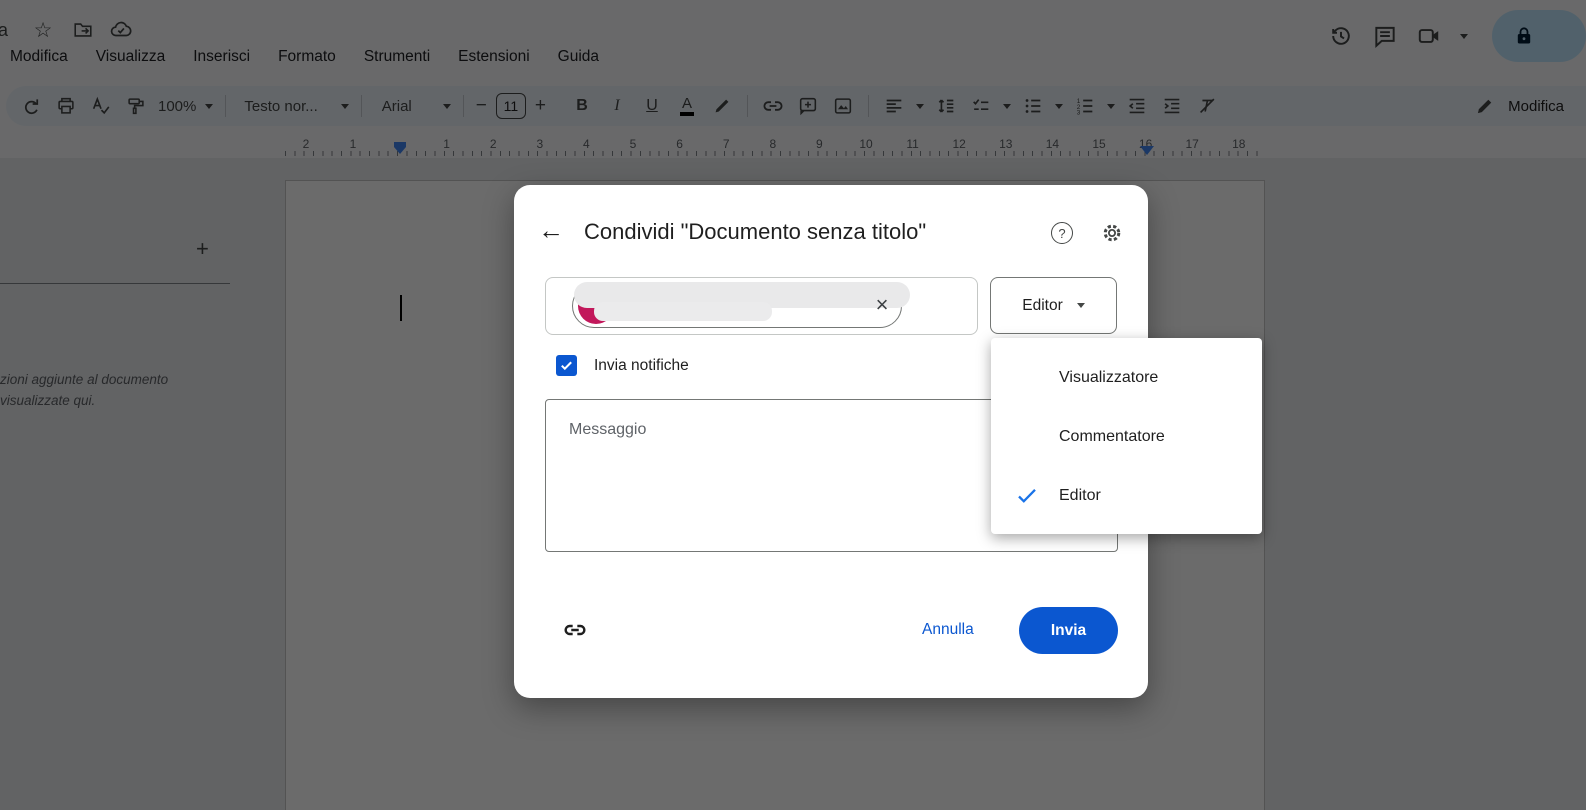 Image resolution: width=1586 pixels, height=810 pixels. Describe the element at coordinates (1080, 305) in the screenshot. I see `role-dropdown-caret-icon` at that location.